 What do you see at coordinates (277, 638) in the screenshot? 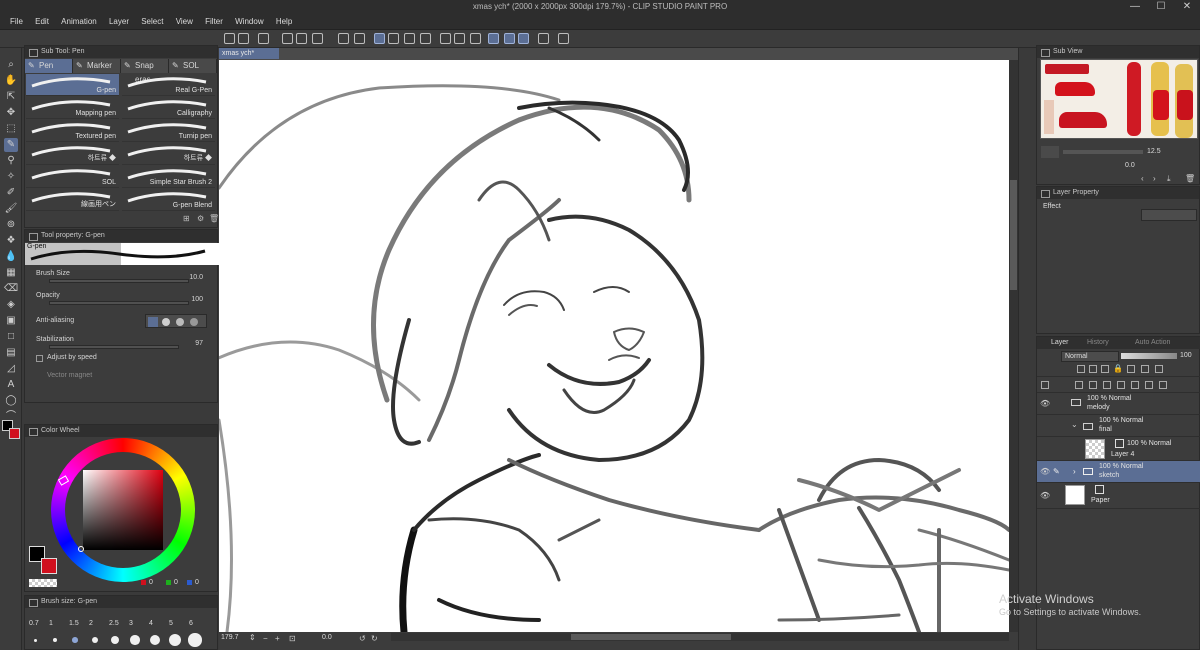
I see `zoom-in-icon: +` at bounding box center [277, 638].